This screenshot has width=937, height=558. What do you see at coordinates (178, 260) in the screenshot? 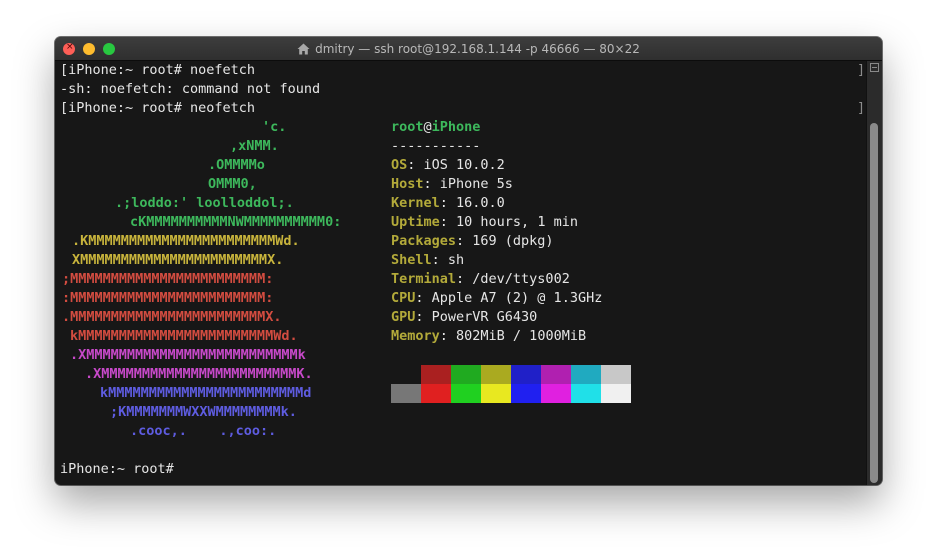
I see `logo-art-line: XMMMMMMMMMMMMMMMMMMMMMMMX.` at bounding box center [178, 260].